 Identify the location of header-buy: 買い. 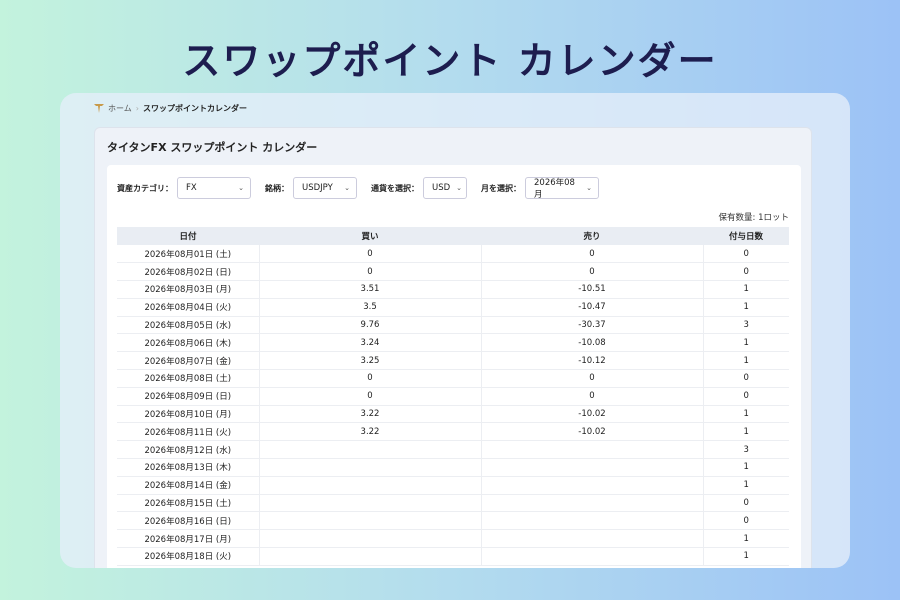
(370, 236).